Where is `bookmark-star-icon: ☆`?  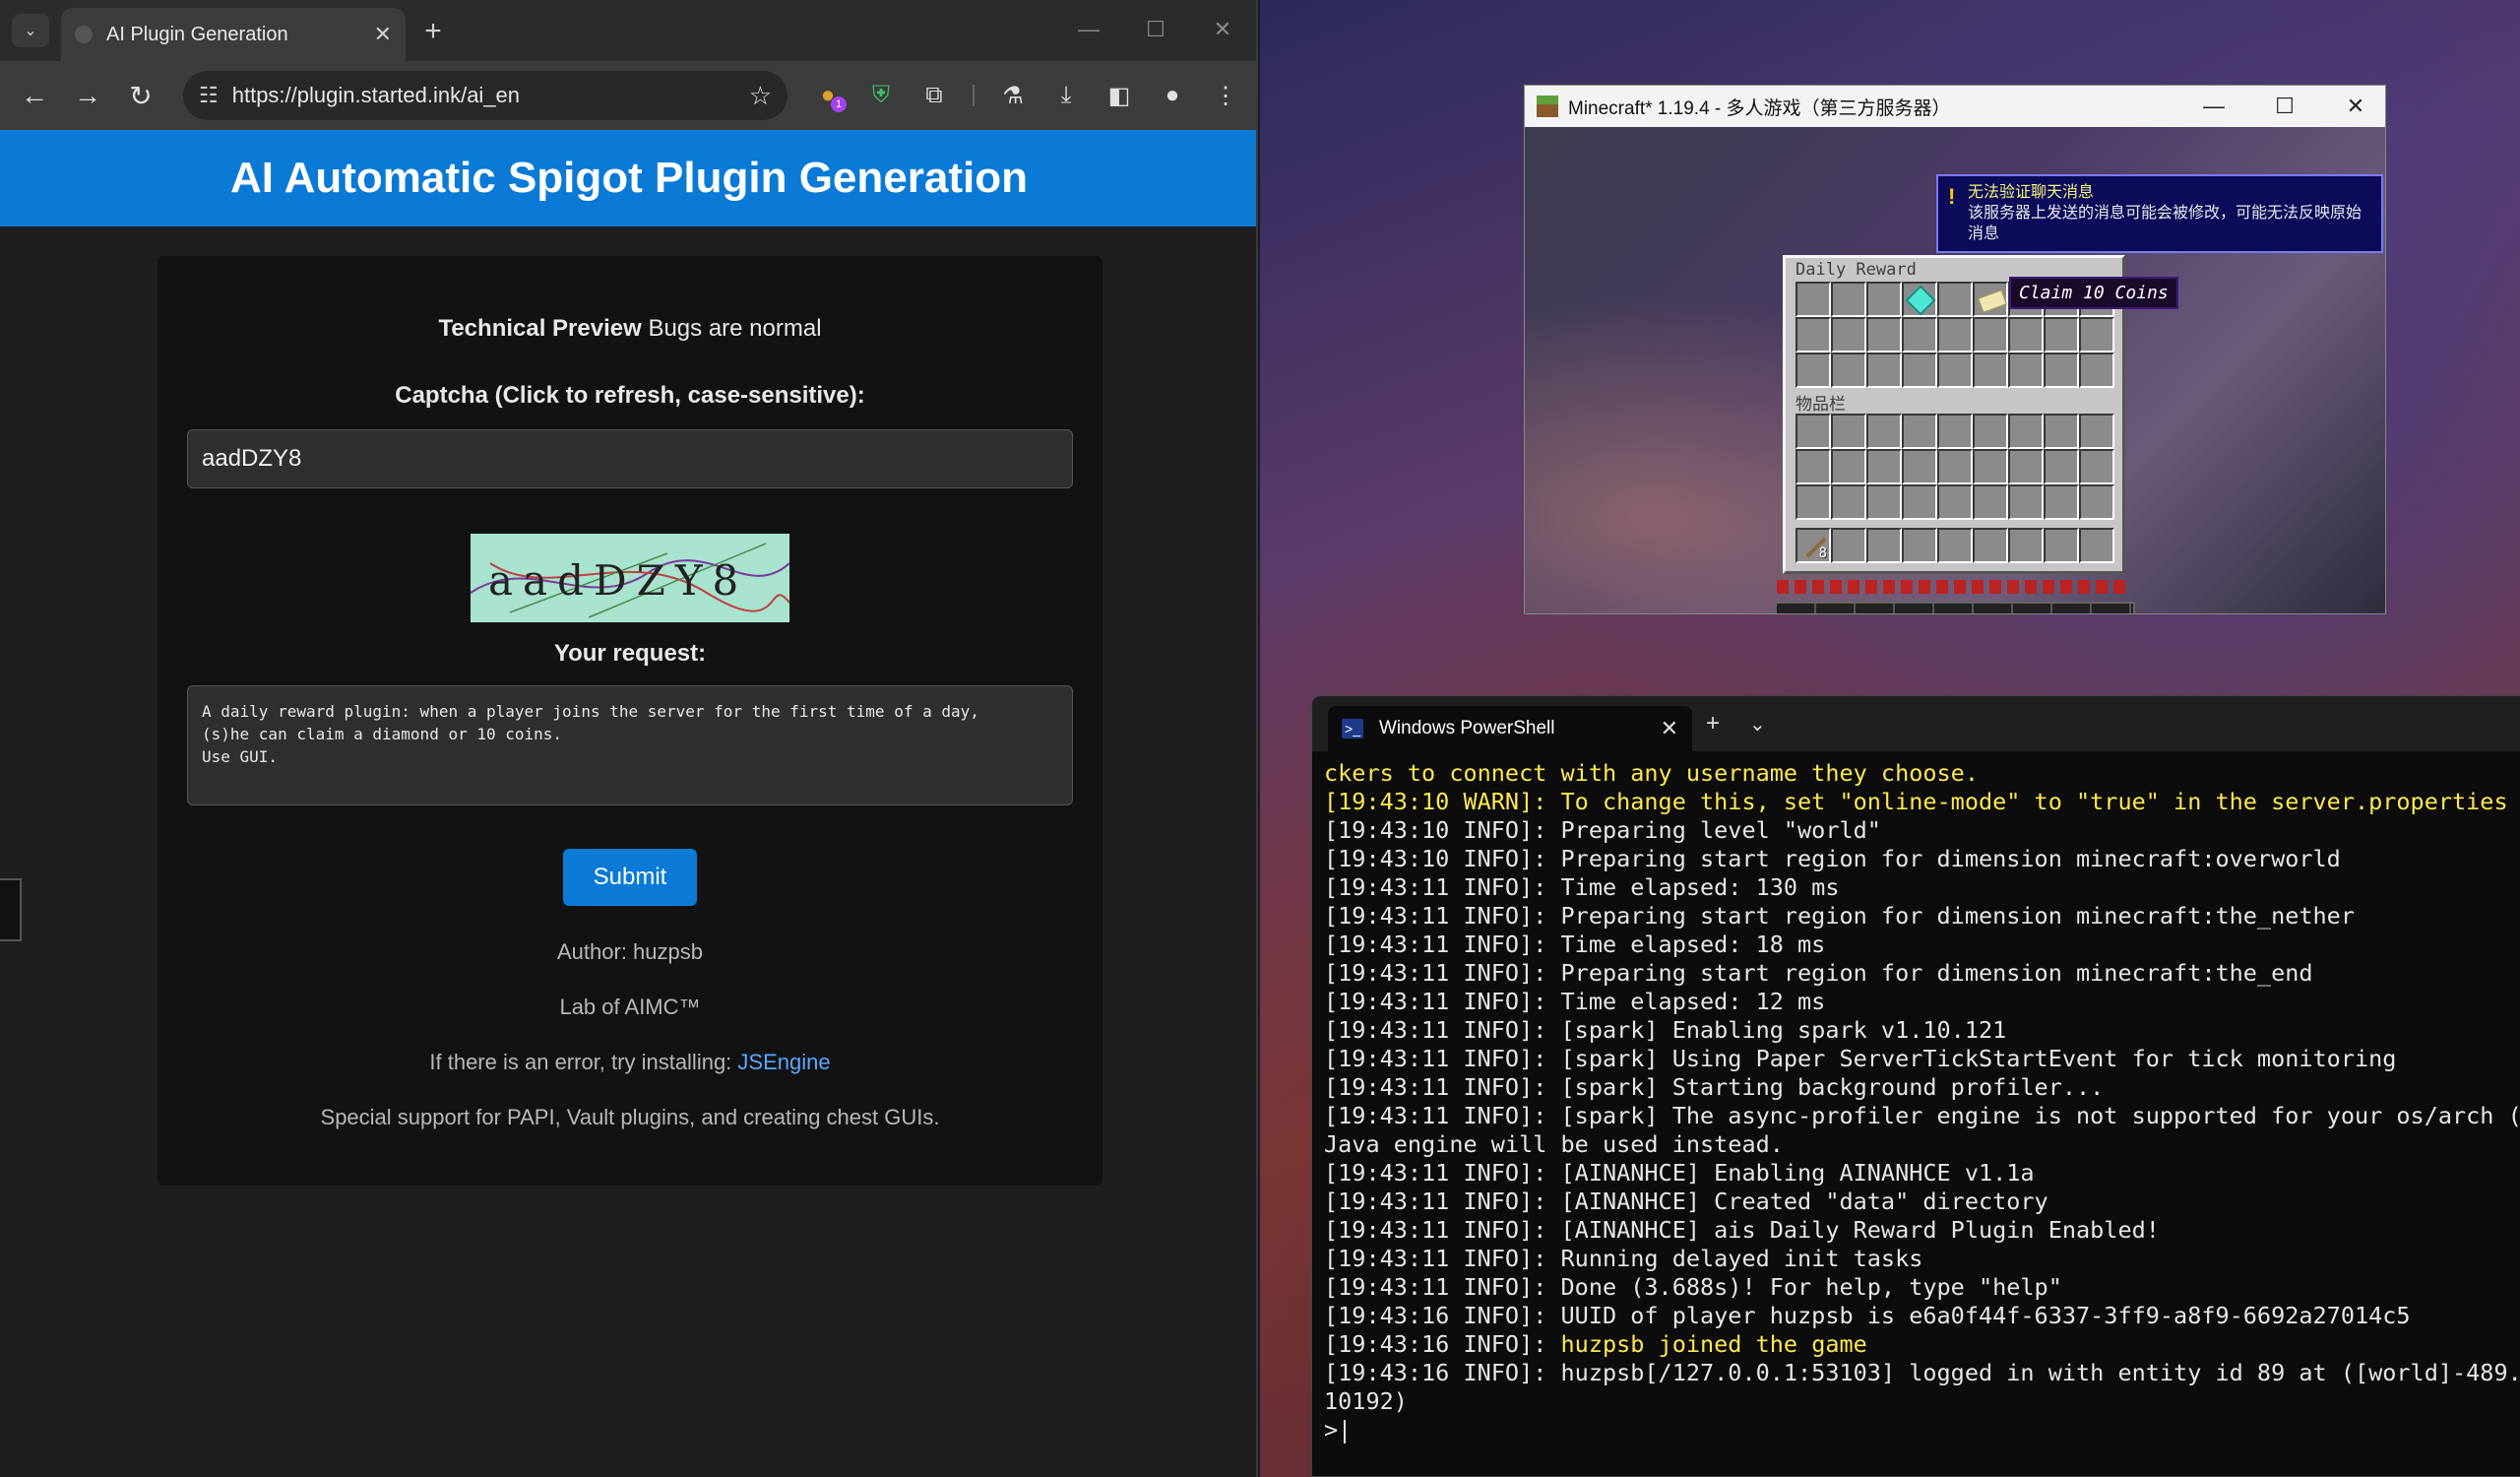
bookmark-star-icon: ☆ is located at coordinates (760, 96).